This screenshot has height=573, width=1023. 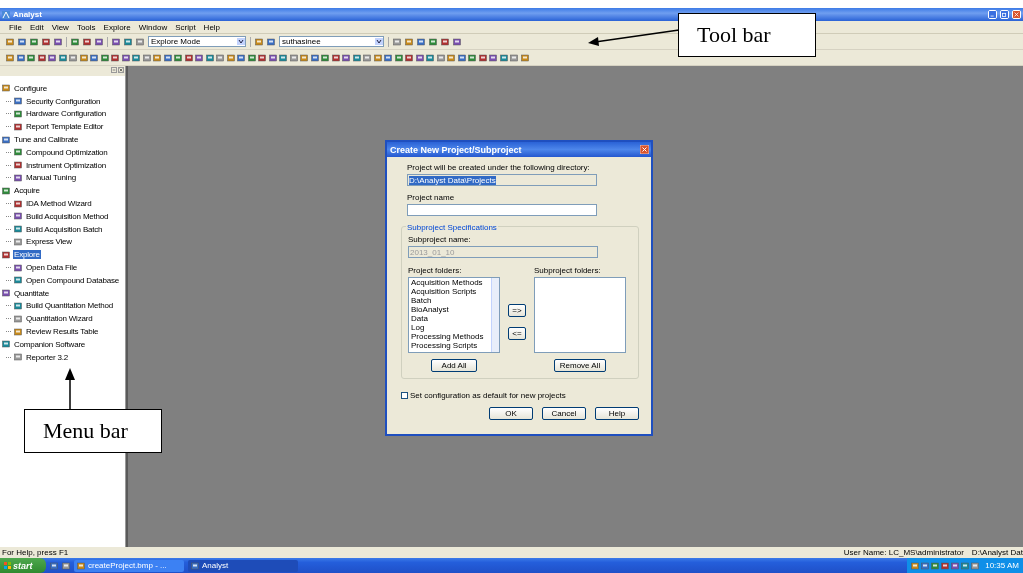 What do you see at coordinates (517, 310) in the screenshot?
I see `move-right-button: =>` at bounding box center [517, 310].